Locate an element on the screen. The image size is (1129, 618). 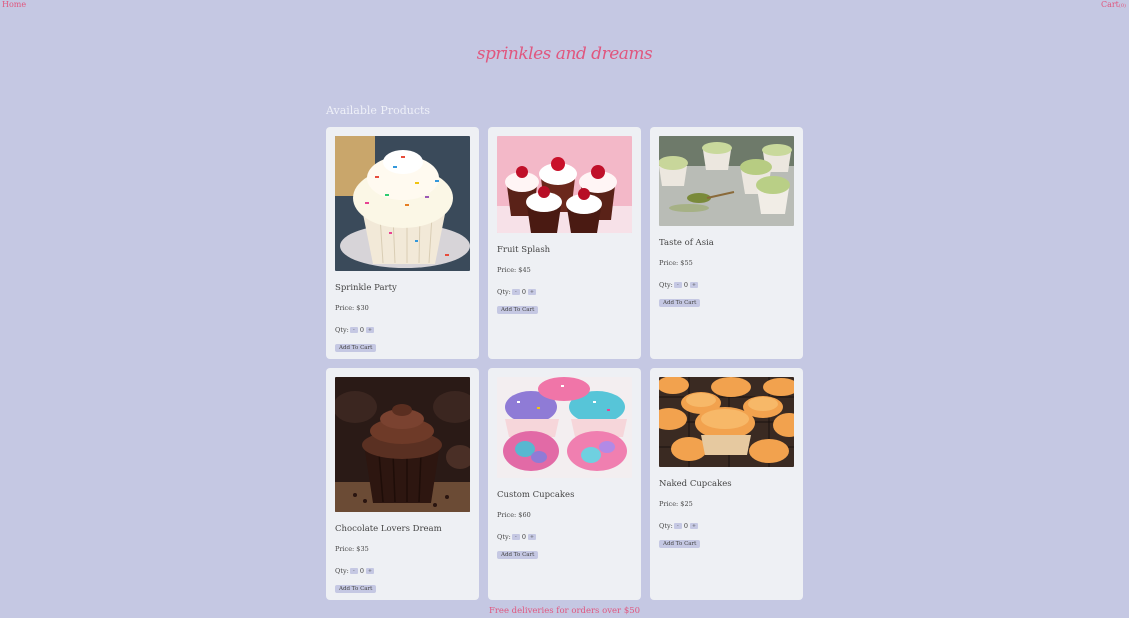
cart-count: (0) is located at coordinates (1122, 6).